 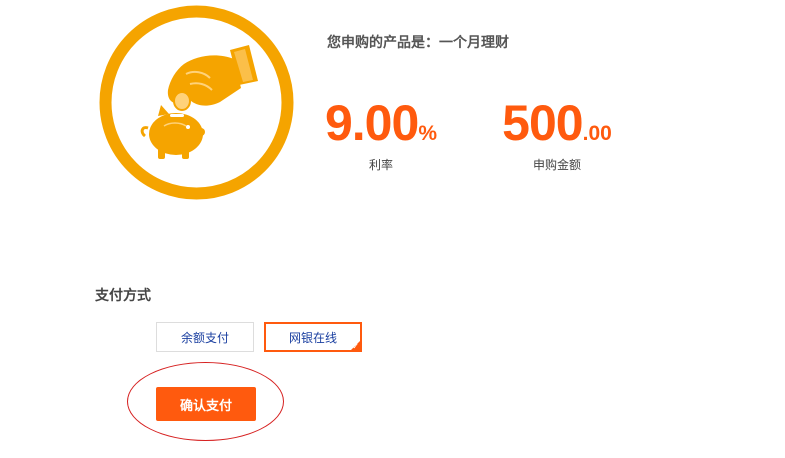 I want to click on checkmark-icon: ✓, so click(x=355, y=346).